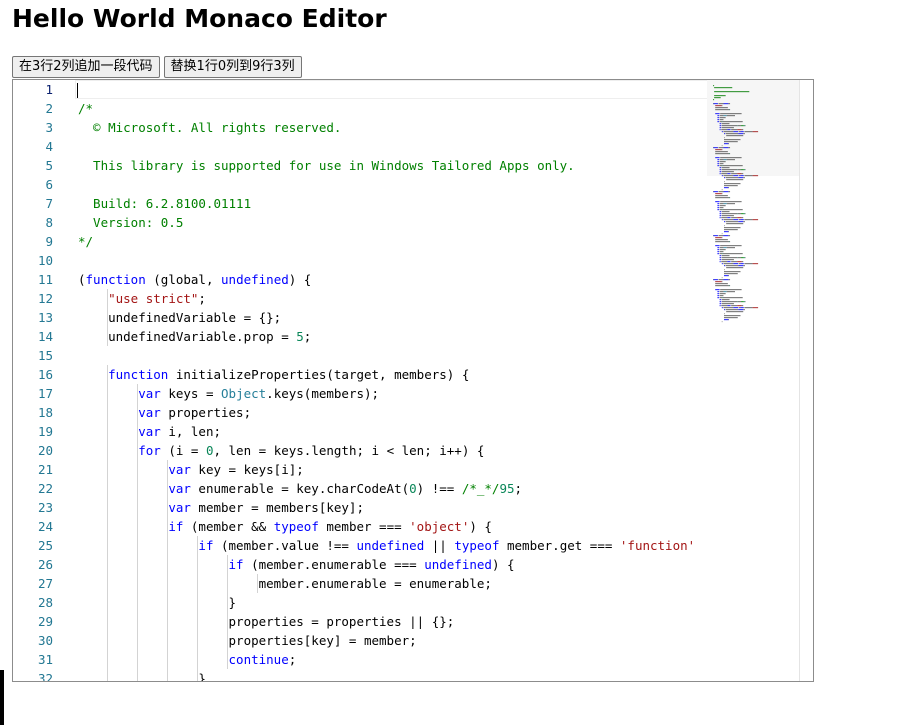 This screenshot has width=904, height=725. What do you see at coordinates (799, 380) in the screenshot?
I see `overview-ruler` at bounding box center [799, 380].